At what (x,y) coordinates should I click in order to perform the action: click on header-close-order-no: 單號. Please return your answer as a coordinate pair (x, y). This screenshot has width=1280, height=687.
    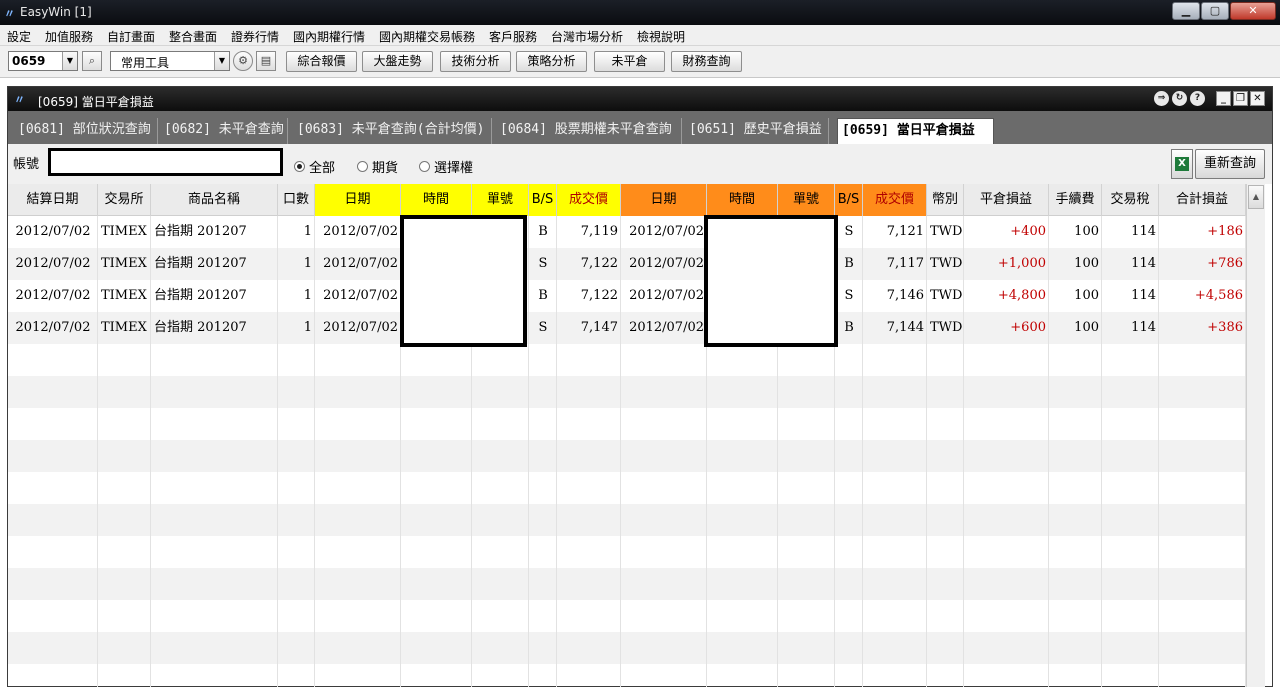
    Looking at the image, I should click on (806, 200).